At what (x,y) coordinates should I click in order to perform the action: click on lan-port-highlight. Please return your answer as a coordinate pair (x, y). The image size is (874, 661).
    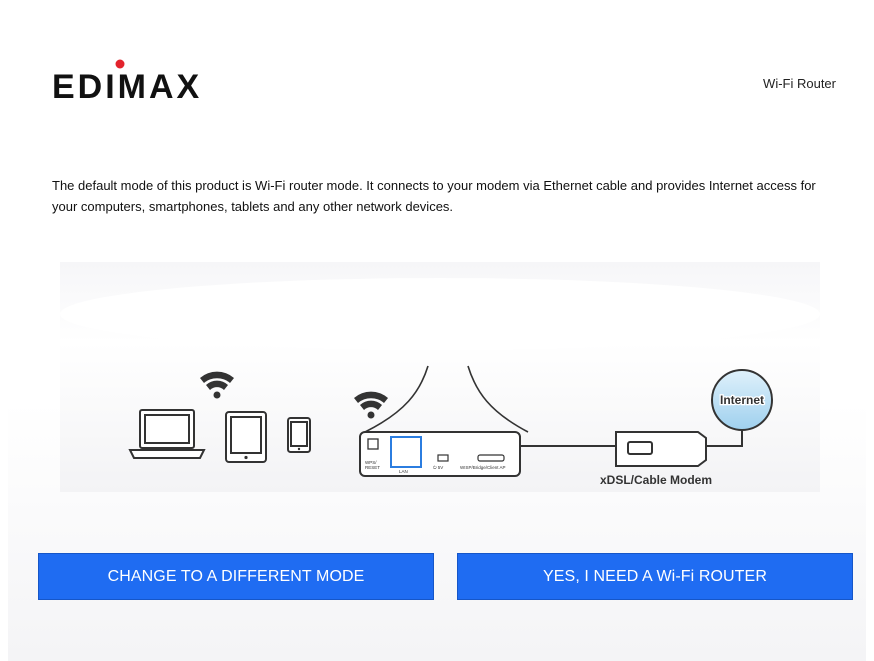
    Looking at the image, I should click on (406, 452).